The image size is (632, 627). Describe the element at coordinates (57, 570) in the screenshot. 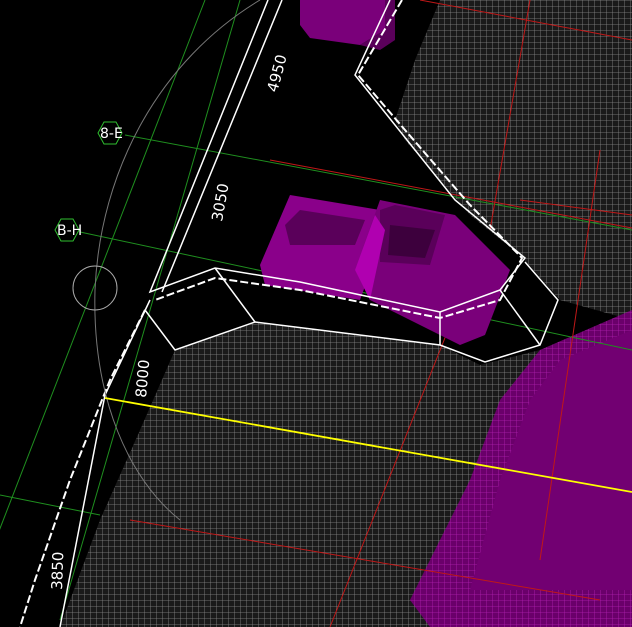

I see `dimension-3850: 3850` at that location.